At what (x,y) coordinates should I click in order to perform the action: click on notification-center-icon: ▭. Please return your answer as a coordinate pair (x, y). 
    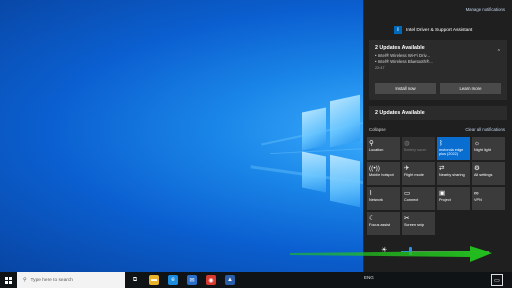
    Looking at the image, I should click on (497, 280).